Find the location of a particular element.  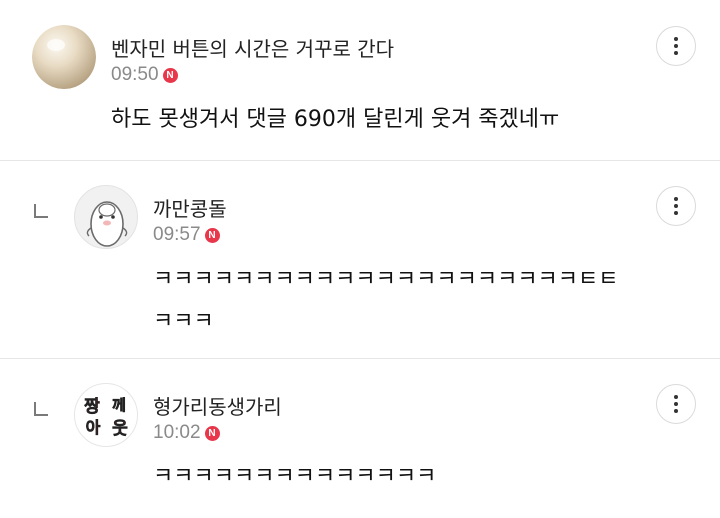

comment-author: 형가리동생가리 is located at coordinates (217, 405).